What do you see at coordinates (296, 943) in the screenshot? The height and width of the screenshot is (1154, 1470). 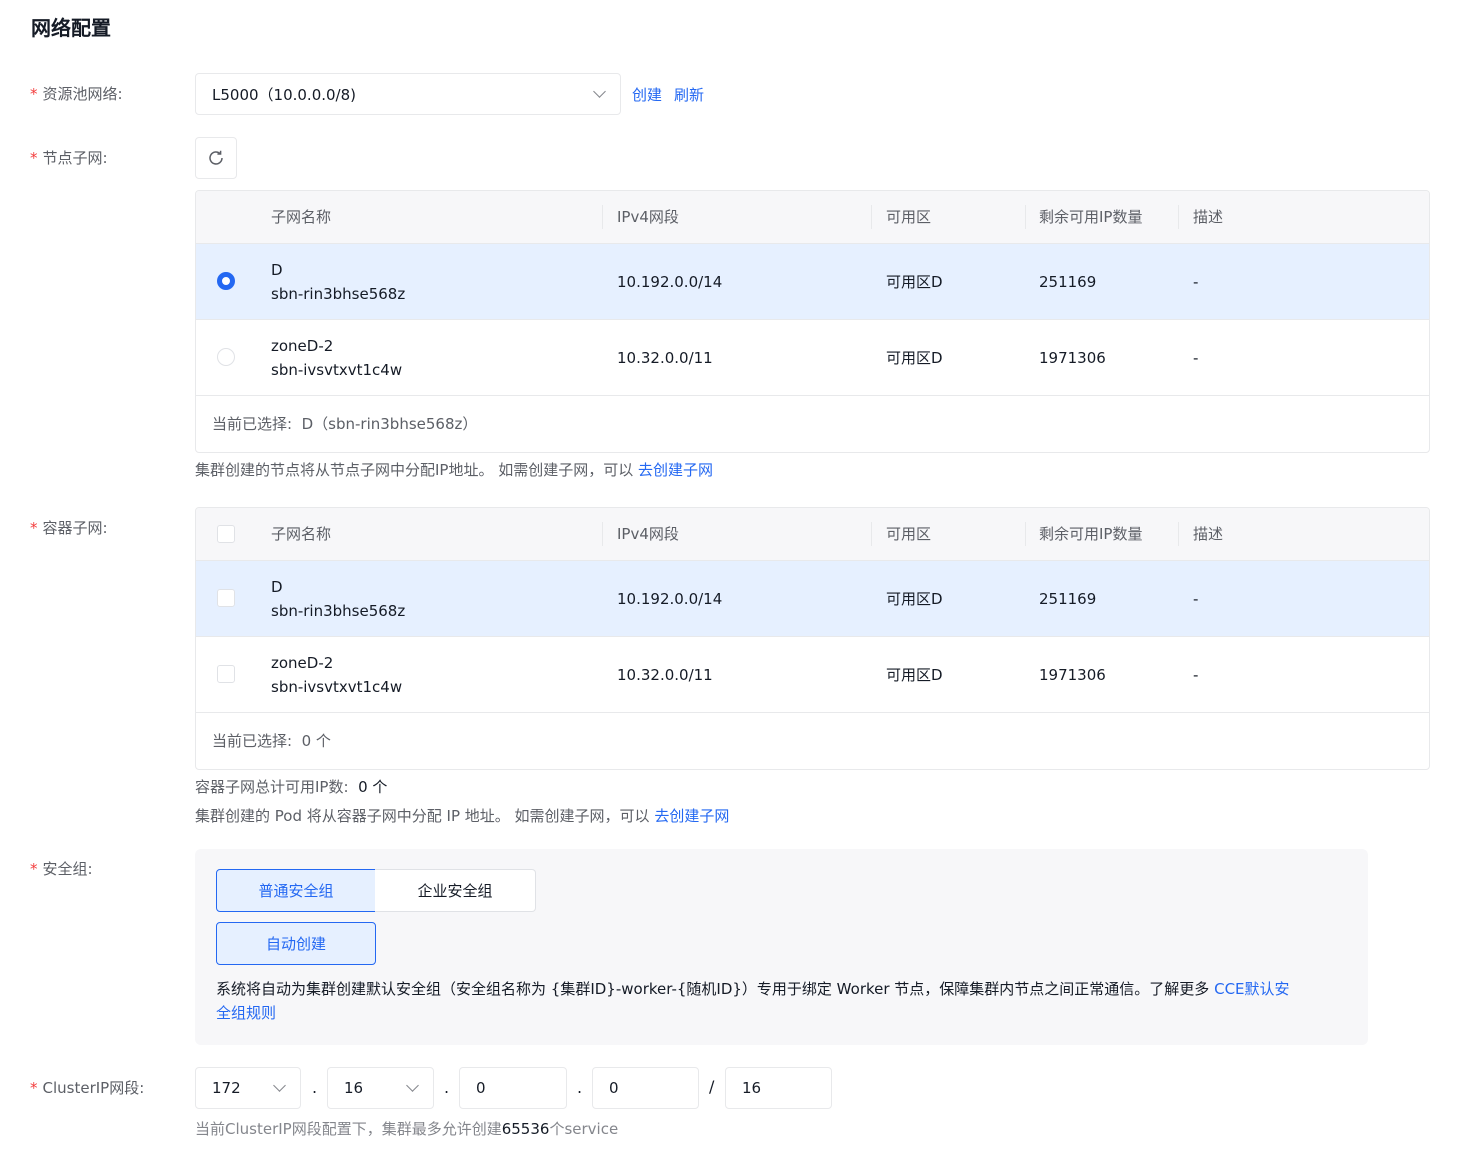 I see `auto-create-button: 自动创建` at bounding box center [296, 943].